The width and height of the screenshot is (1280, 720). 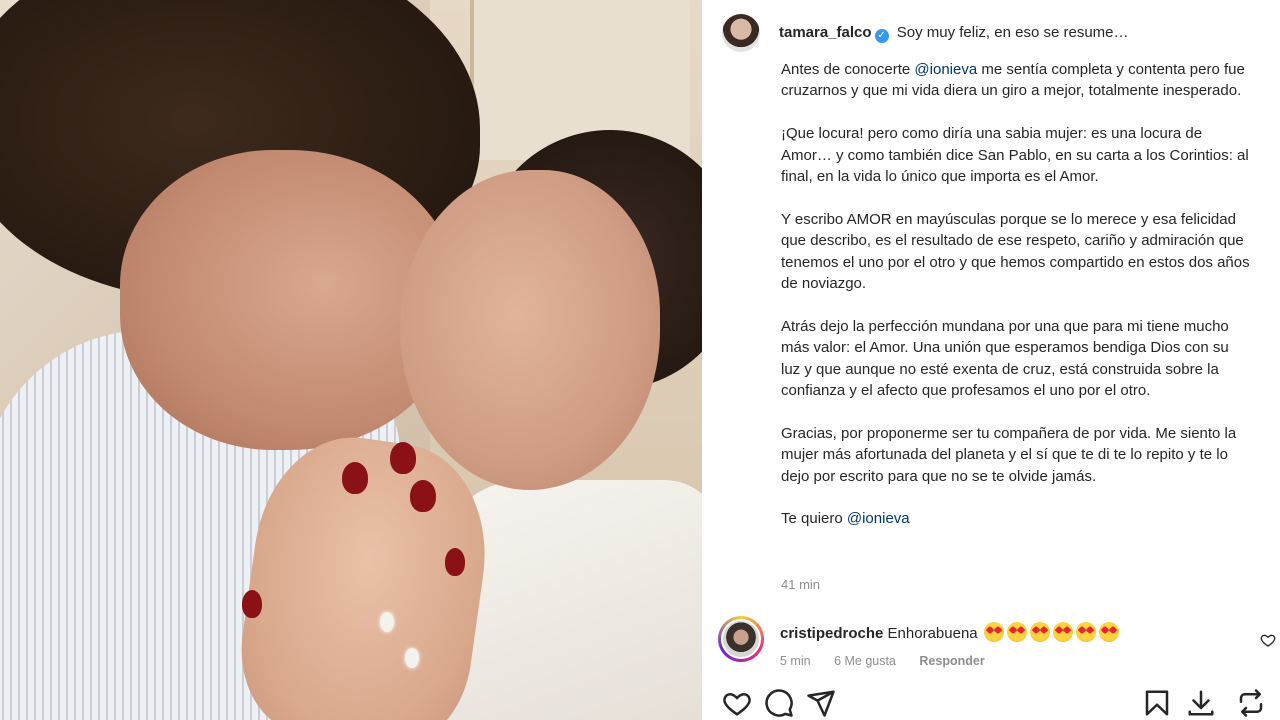 What do you see at coordinates (825, 32) in the screenshot?
I see `author-username: tamara_falco` at bounding box center [825, 32].